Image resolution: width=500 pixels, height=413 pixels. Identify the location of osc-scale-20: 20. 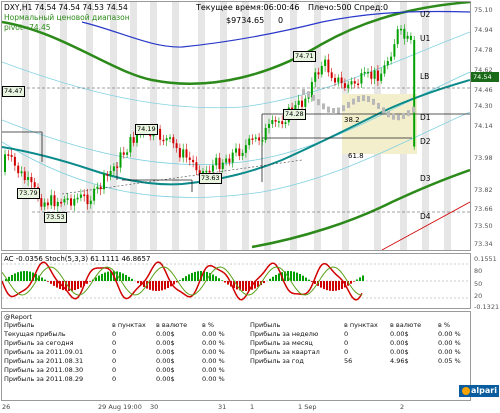
(478, 296).